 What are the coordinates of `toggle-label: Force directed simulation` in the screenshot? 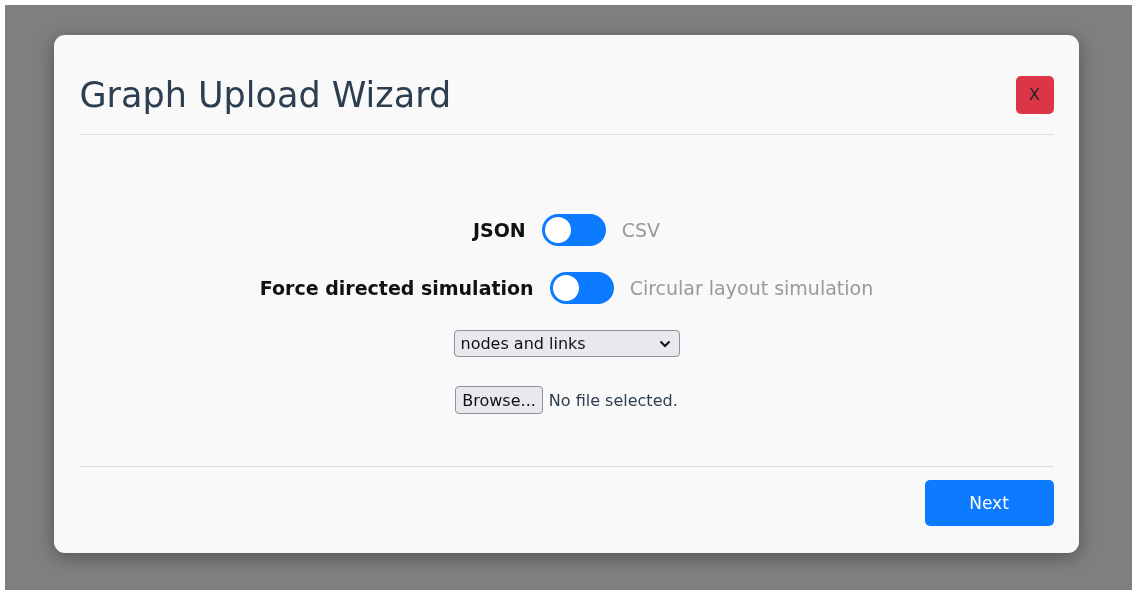 It's located at (396, 288).